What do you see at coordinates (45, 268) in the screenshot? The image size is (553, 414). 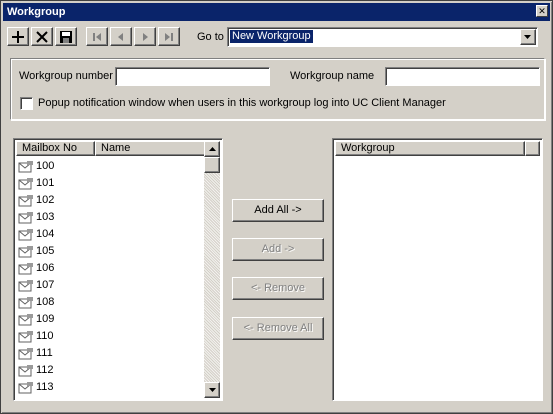 I see `mailbox-number: 106` at bounding box center [45, 268].